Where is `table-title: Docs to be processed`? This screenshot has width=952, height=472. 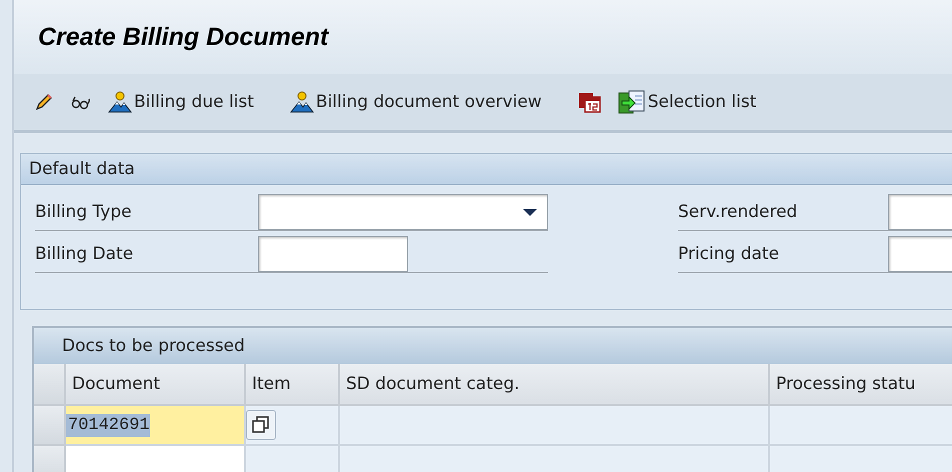
table-title: Docs to be processed is located at coordinates (493, 346).